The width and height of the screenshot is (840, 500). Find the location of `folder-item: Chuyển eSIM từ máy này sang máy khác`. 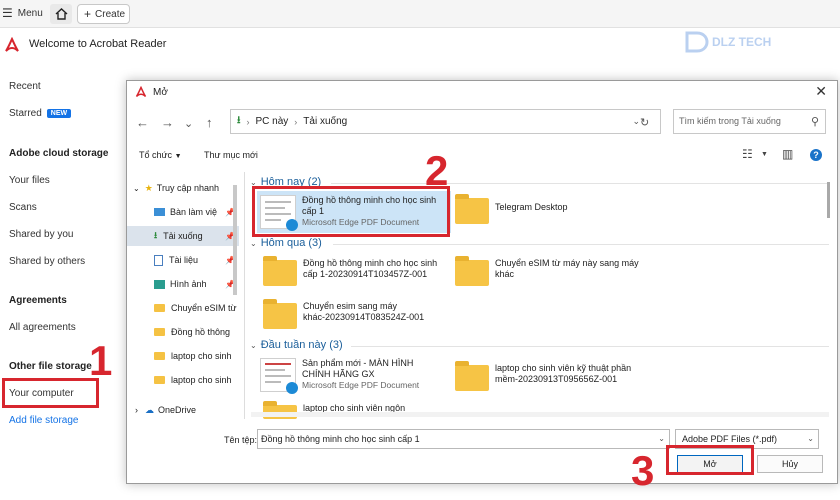

folder-item: Chuyển eSIM từ máy này sang máy khác is located at coordinates (555, 271).